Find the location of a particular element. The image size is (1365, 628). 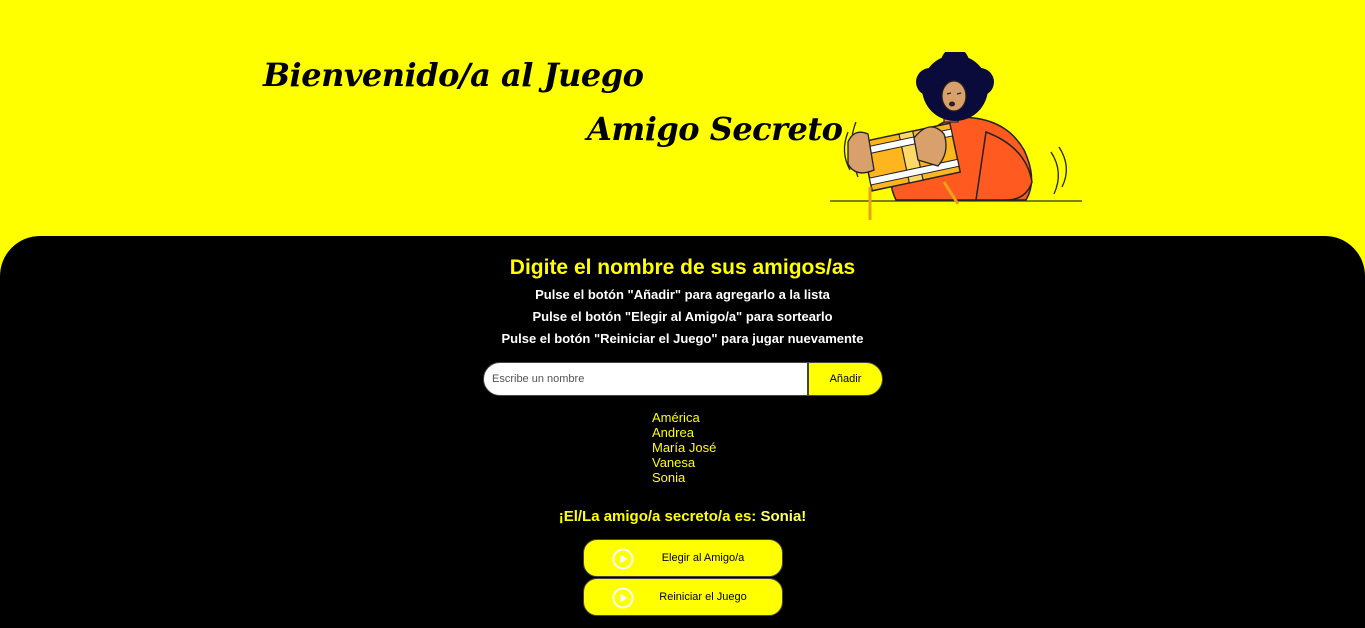

instructions-heading: Digite el nombre de sus amigos/as is located at coordinates (682, 267).